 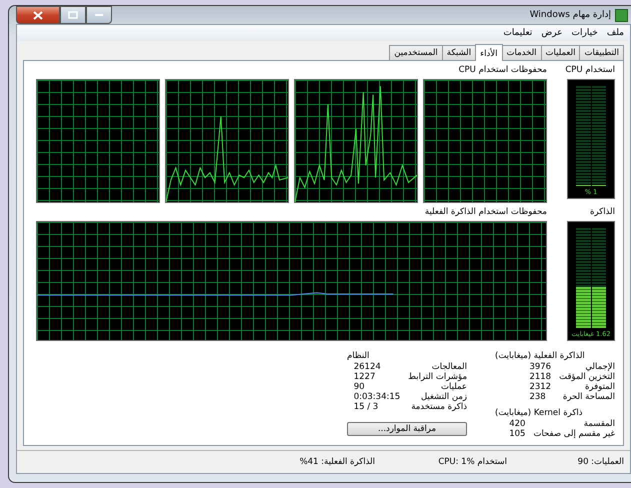 What do you see at coordinates (574, 434) in the screenshot?
I see `stat-label: غير مقسم إلى صفحات` at bounding box center [574, 434].